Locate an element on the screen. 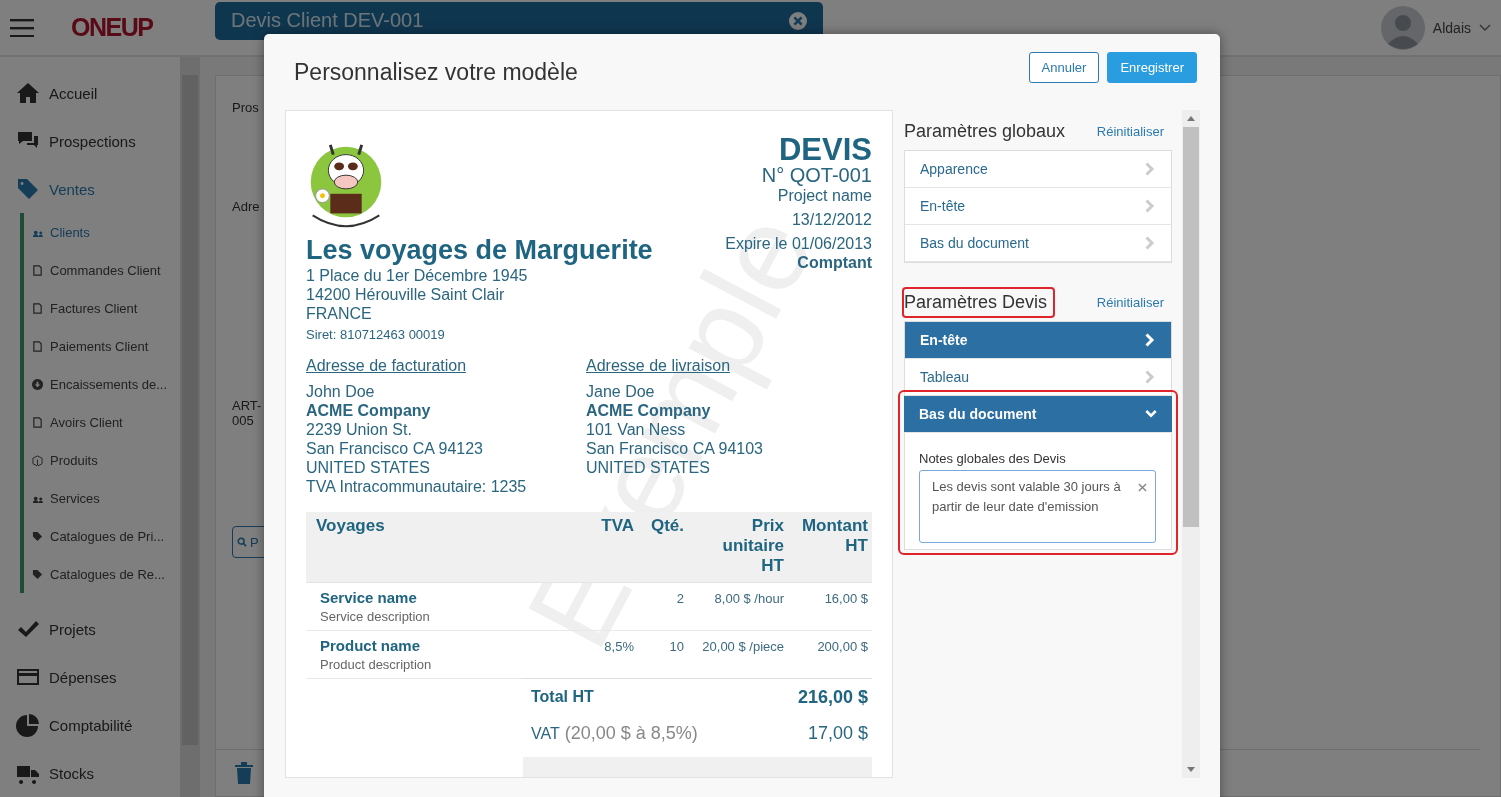 The width and height of the screenshot is (1501, 797). client-company: ACME Company is located at coordinates (369, 410).